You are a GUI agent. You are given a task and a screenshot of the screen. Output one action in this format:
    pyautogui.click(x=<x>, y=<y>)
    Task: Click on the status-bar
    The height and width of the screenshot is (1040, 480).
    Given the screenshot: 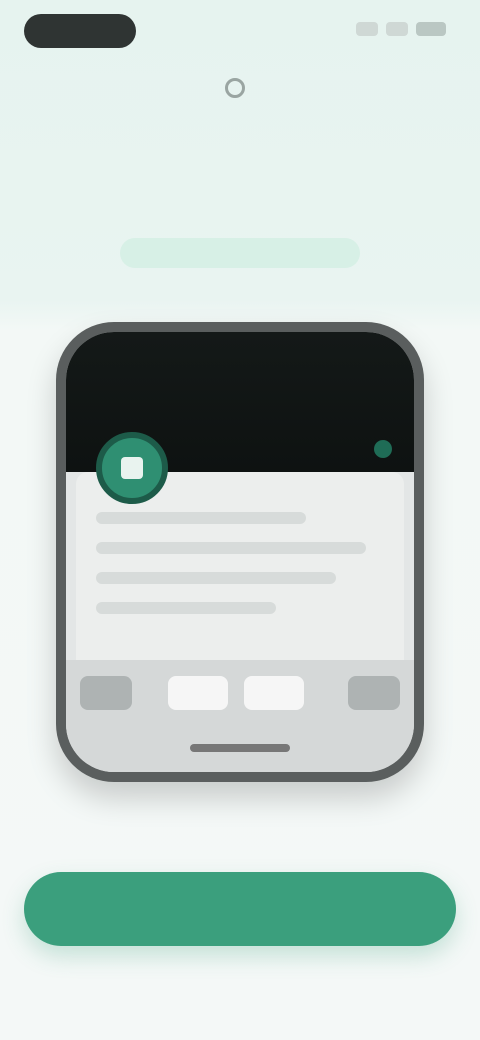 What is the action you would take?
    pyautogui.click(x=240, y=30)
    